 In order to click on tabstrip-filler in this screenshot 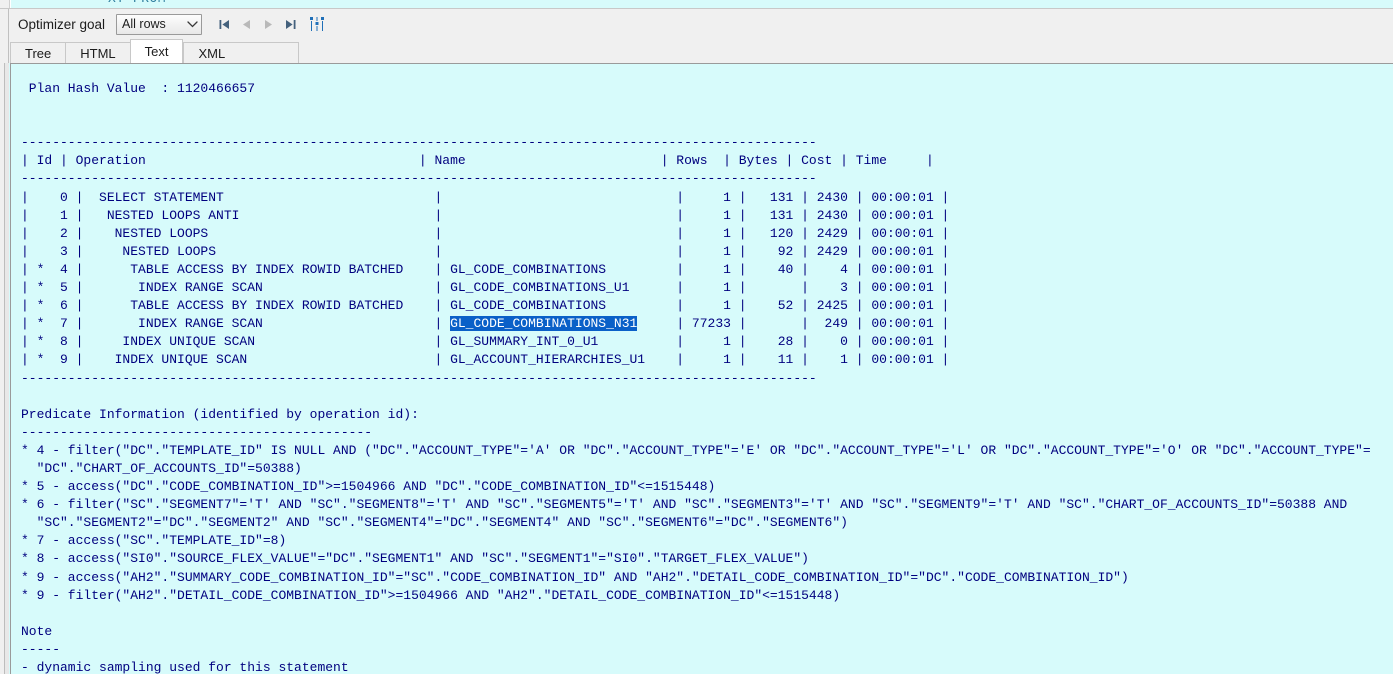, I will do `click(269, 52)`.